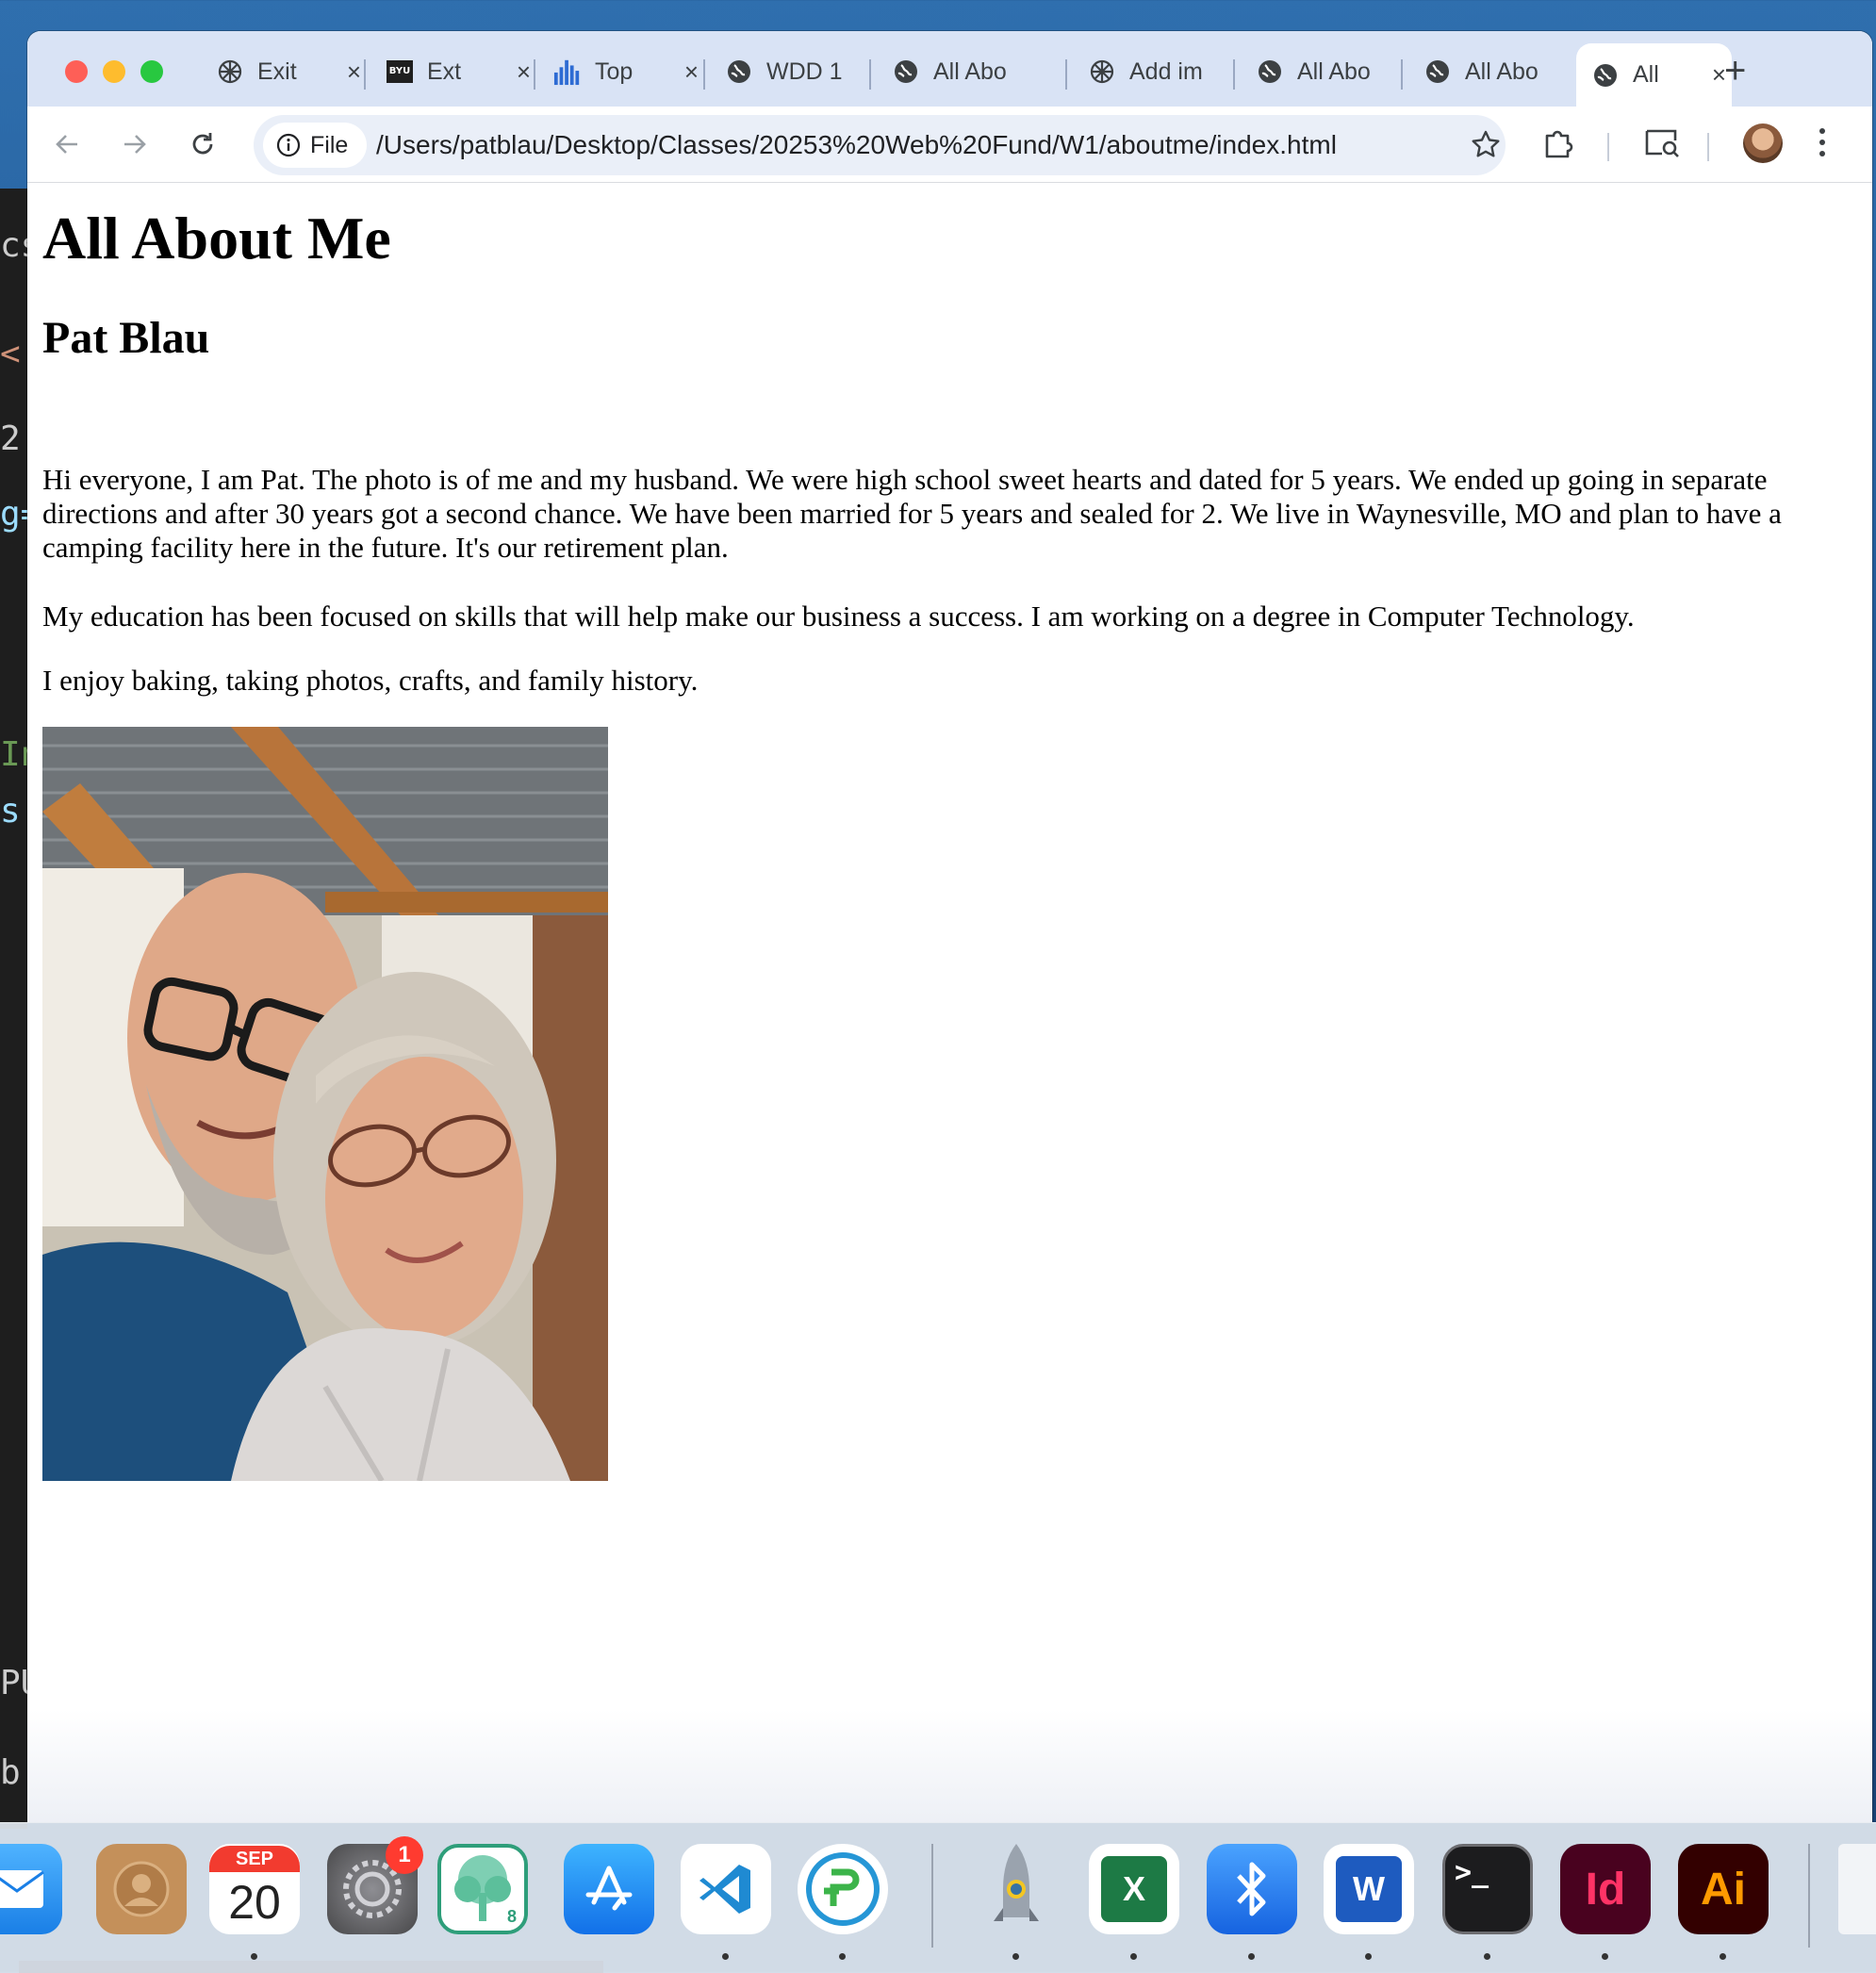 Image resolution: width=1876 pixels, height=1973 pixels. Describe the element at coordinates (1735, 71) in the screenshot. I see `new-tab-button: +` at that location.